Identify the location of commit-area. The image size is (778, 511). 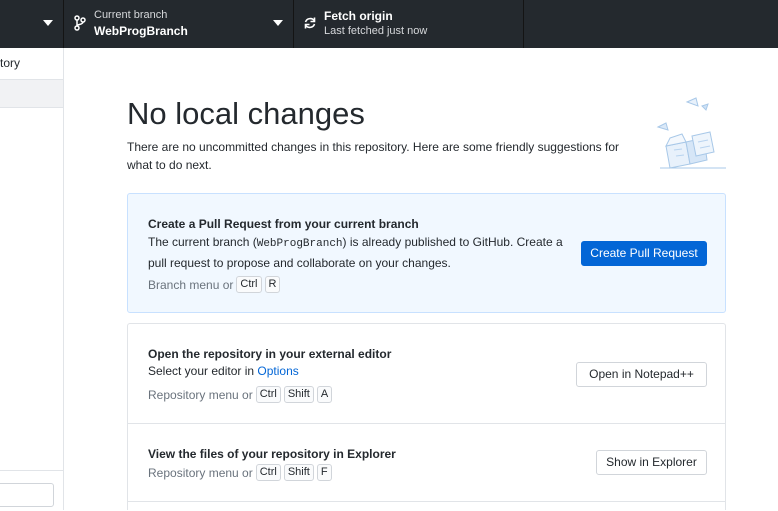
(31, 490).